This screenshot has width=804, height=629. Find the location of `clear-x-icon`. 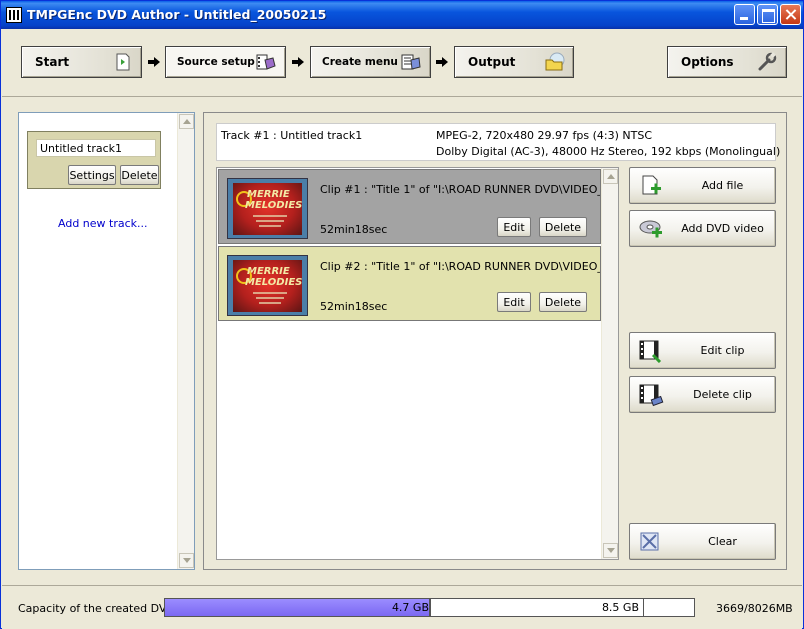

clear-x-icon is located at coordinates (649, 541).